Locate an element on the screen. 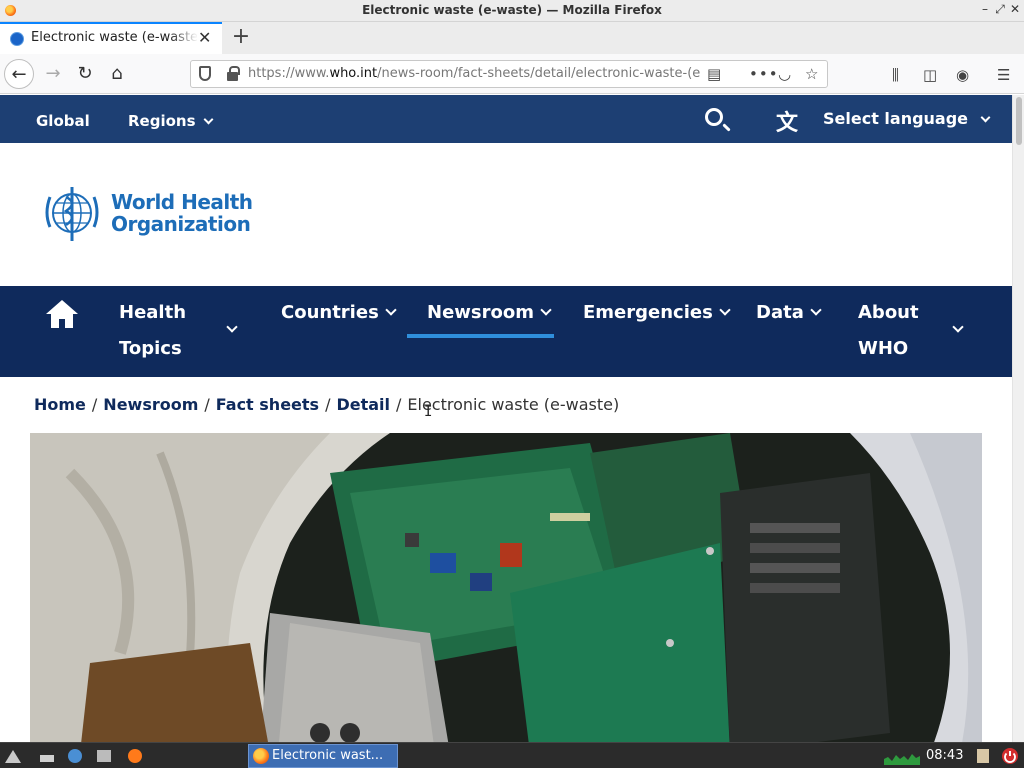  file-manager-icon is located at coordinates (104, 756).